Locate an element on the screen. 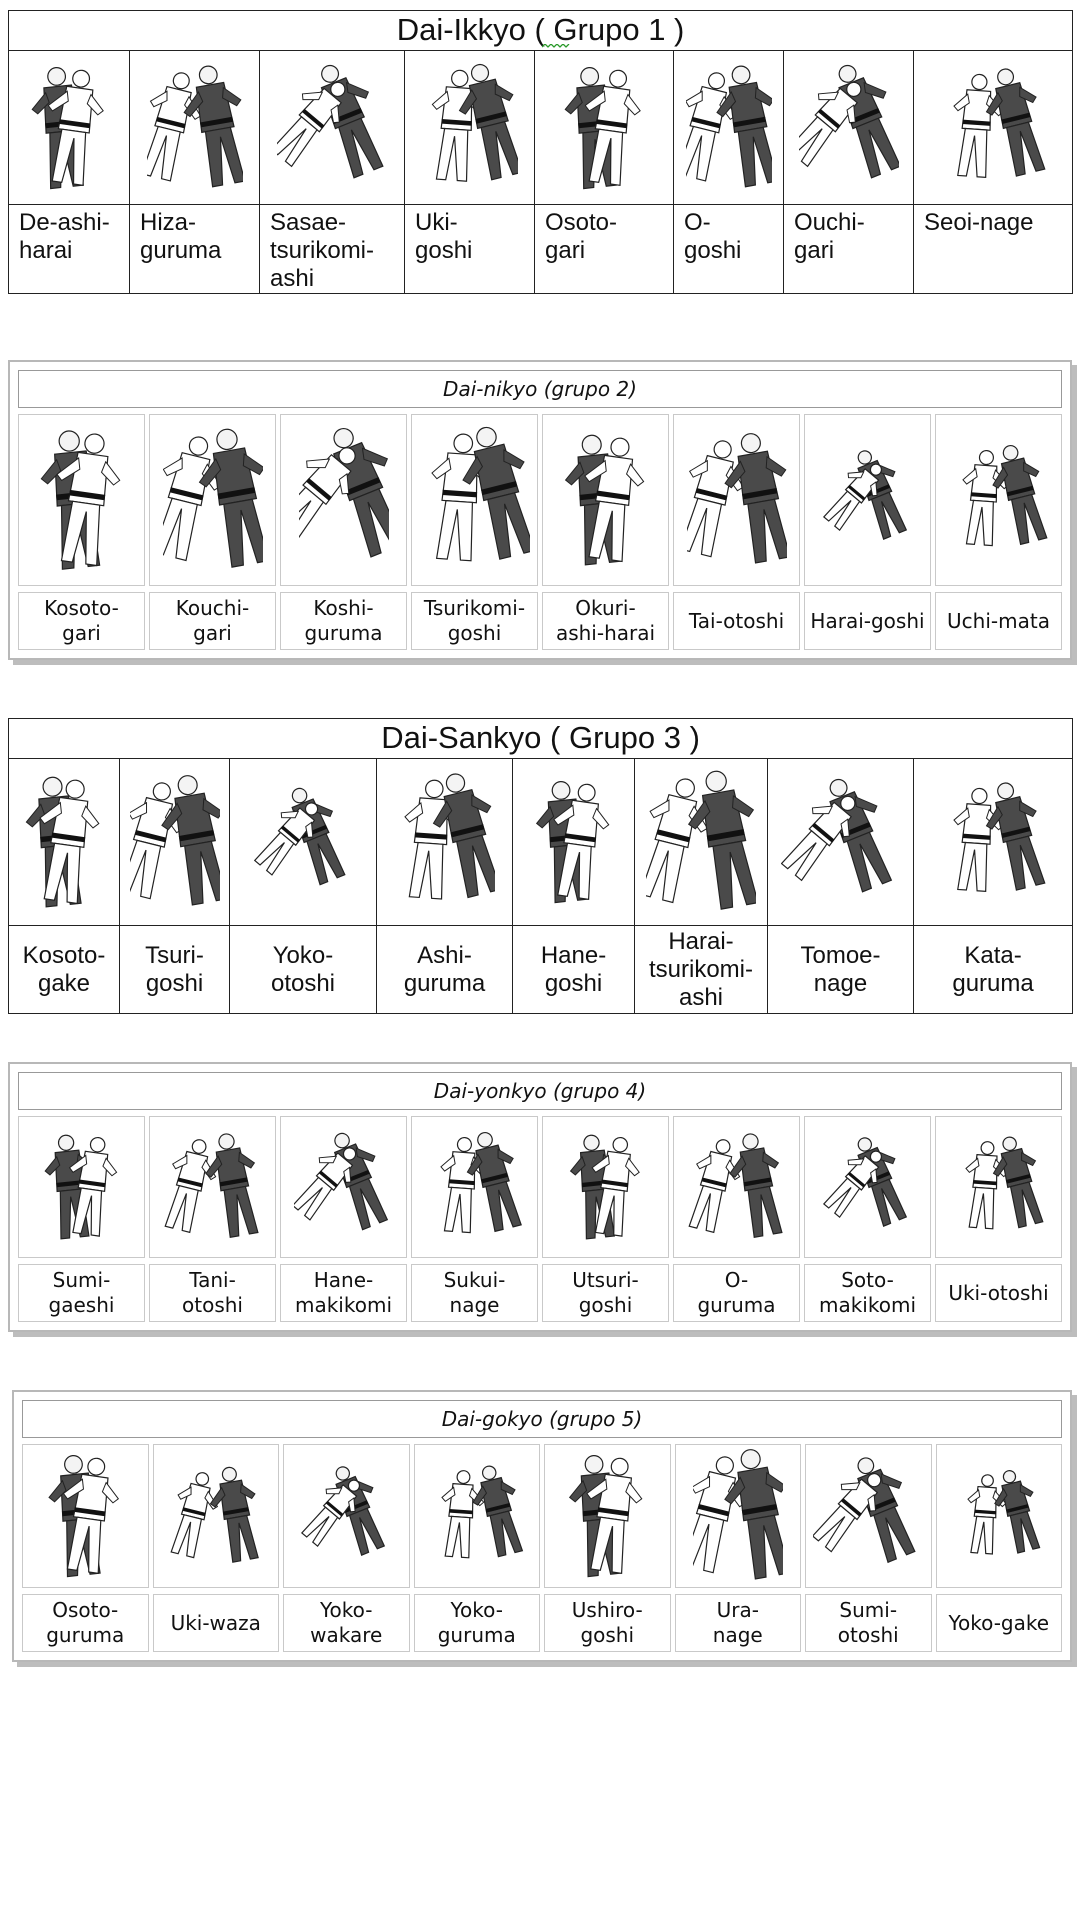  technique-label: Kouchi- gari is located at coordinates (212, 621).